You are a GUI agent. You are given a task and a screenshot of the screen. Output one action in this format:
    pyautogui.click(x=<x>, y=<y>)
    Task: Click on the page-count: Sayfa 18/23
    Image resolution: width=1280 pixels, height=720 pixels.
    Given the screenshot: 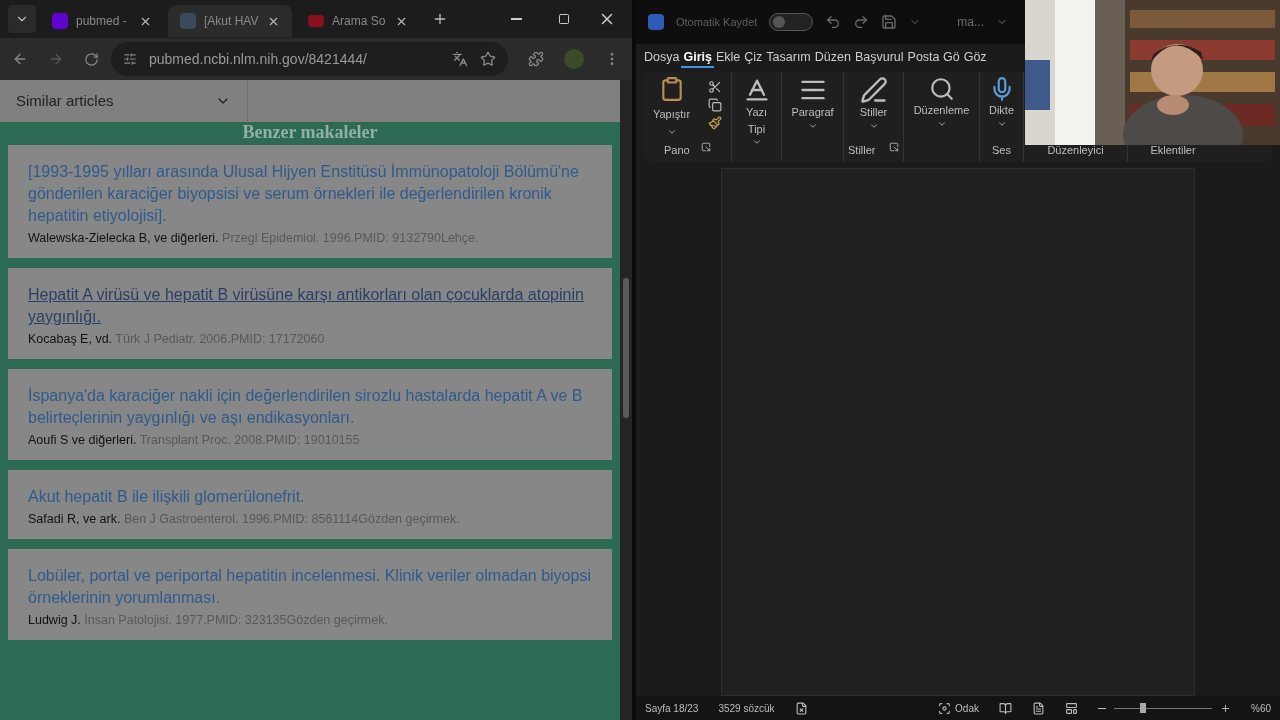 What is the action you would take?
    pyautogui.click(x=672, y=708)
    